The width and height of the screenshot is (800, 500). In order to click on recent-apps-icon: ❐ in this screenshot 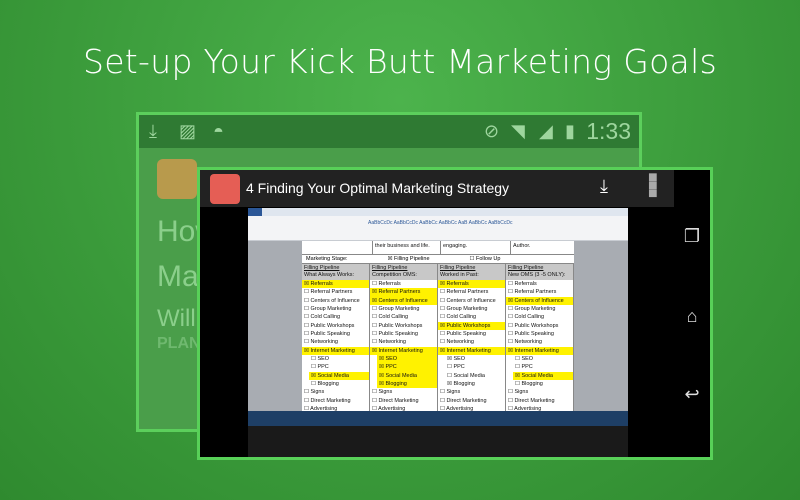, I will do `click(692, 236)`.